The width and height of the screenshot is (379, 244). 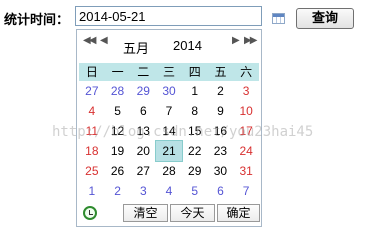 What do you see at coordinates (90, 213) in the screenshot?
I see `clock-icon` at bounding box center [90, 213].